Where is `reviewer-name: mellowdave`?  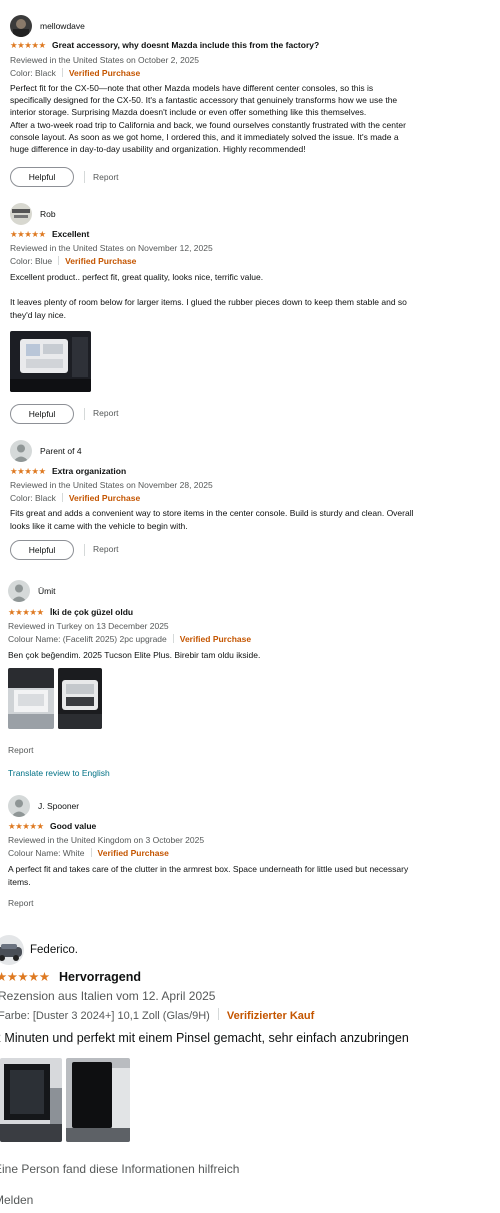
reviewer-name: mellowdave is located at coordinates (62, 26).